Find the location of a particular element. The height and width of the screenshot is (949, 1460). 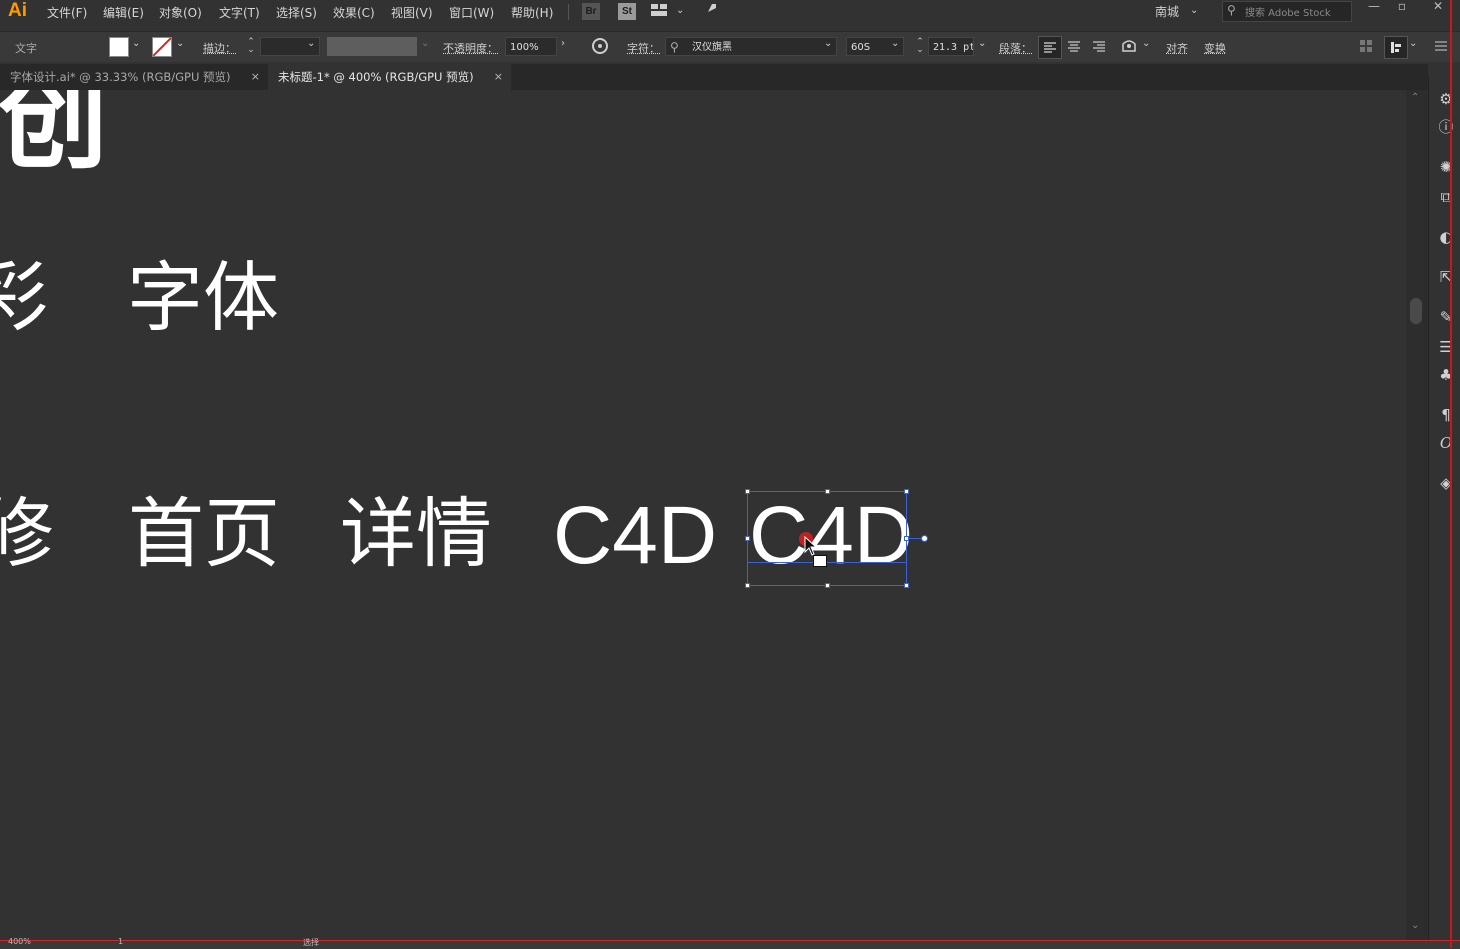

opacity-field: 100% is located at coordinates (531, 46).